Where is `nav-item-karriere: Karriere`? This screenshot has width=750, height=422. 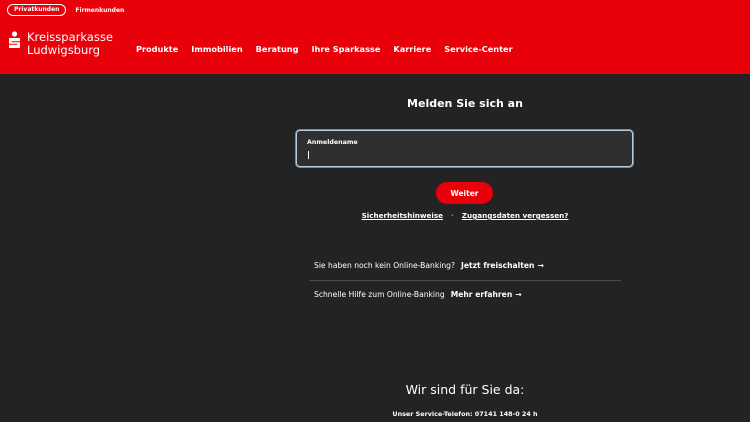
nav-item-karriere: Karriere is located at coordinates (412, 49).